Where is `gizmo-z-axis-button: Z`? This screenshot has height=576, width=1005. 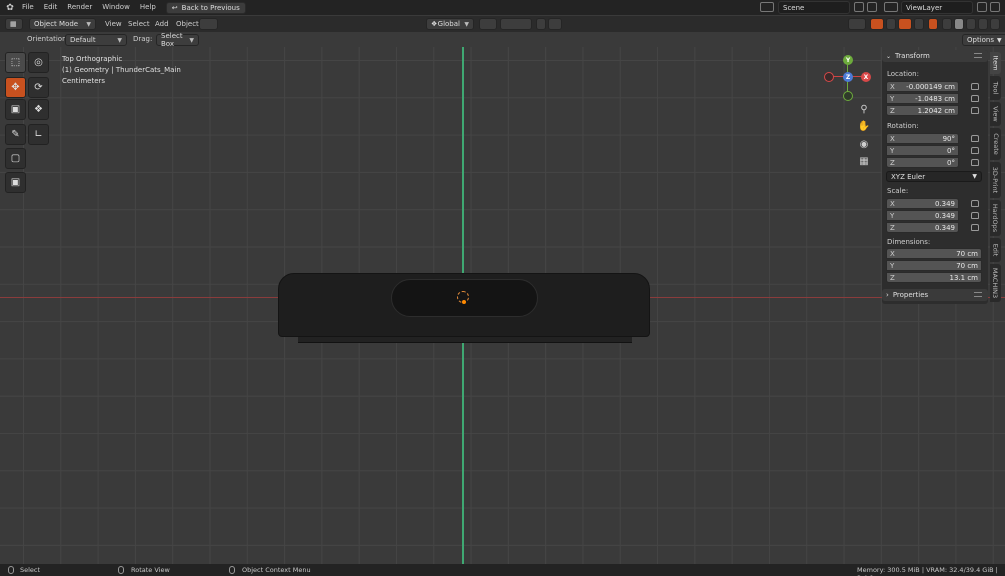 gizmo-z-axis-button: Z is located at coordinates (848, 77).